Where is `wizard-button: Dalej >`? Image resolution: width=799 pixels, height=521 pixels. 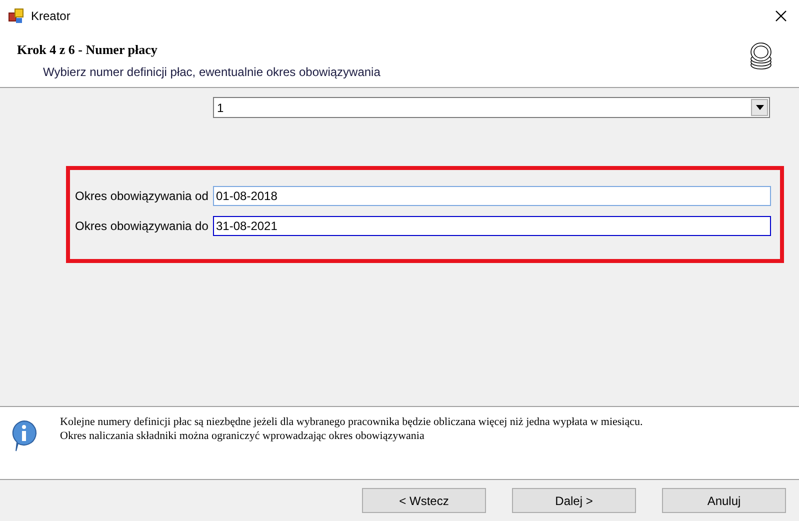
wizard-button: Dalej > is located at coordinates (574, 500).